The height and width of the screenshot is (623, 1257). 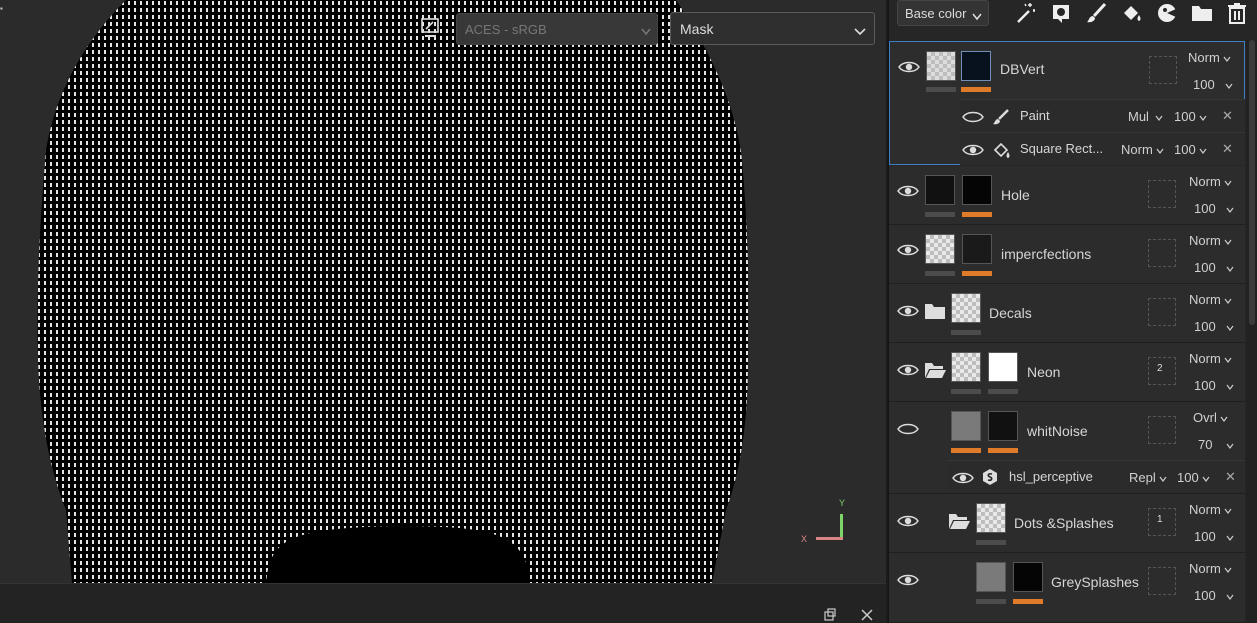 What do you see at coordinates (1237, 13) in the screenshot?
I see `trash-icon` at bounding box center [1237, 13].